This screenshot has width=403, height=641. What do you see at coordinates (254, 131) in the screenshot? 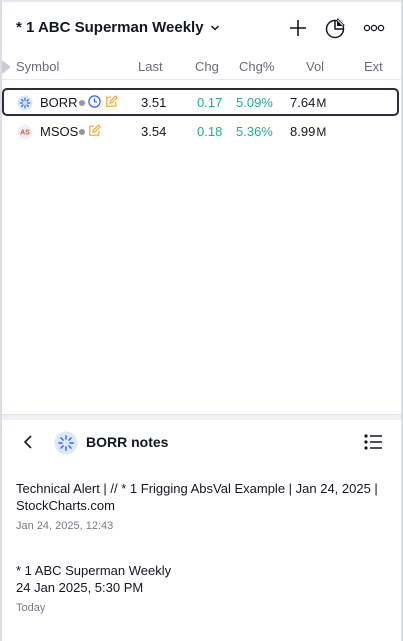
I see `row-chg-percent: 5.36%` at bounding box center [254, 131].